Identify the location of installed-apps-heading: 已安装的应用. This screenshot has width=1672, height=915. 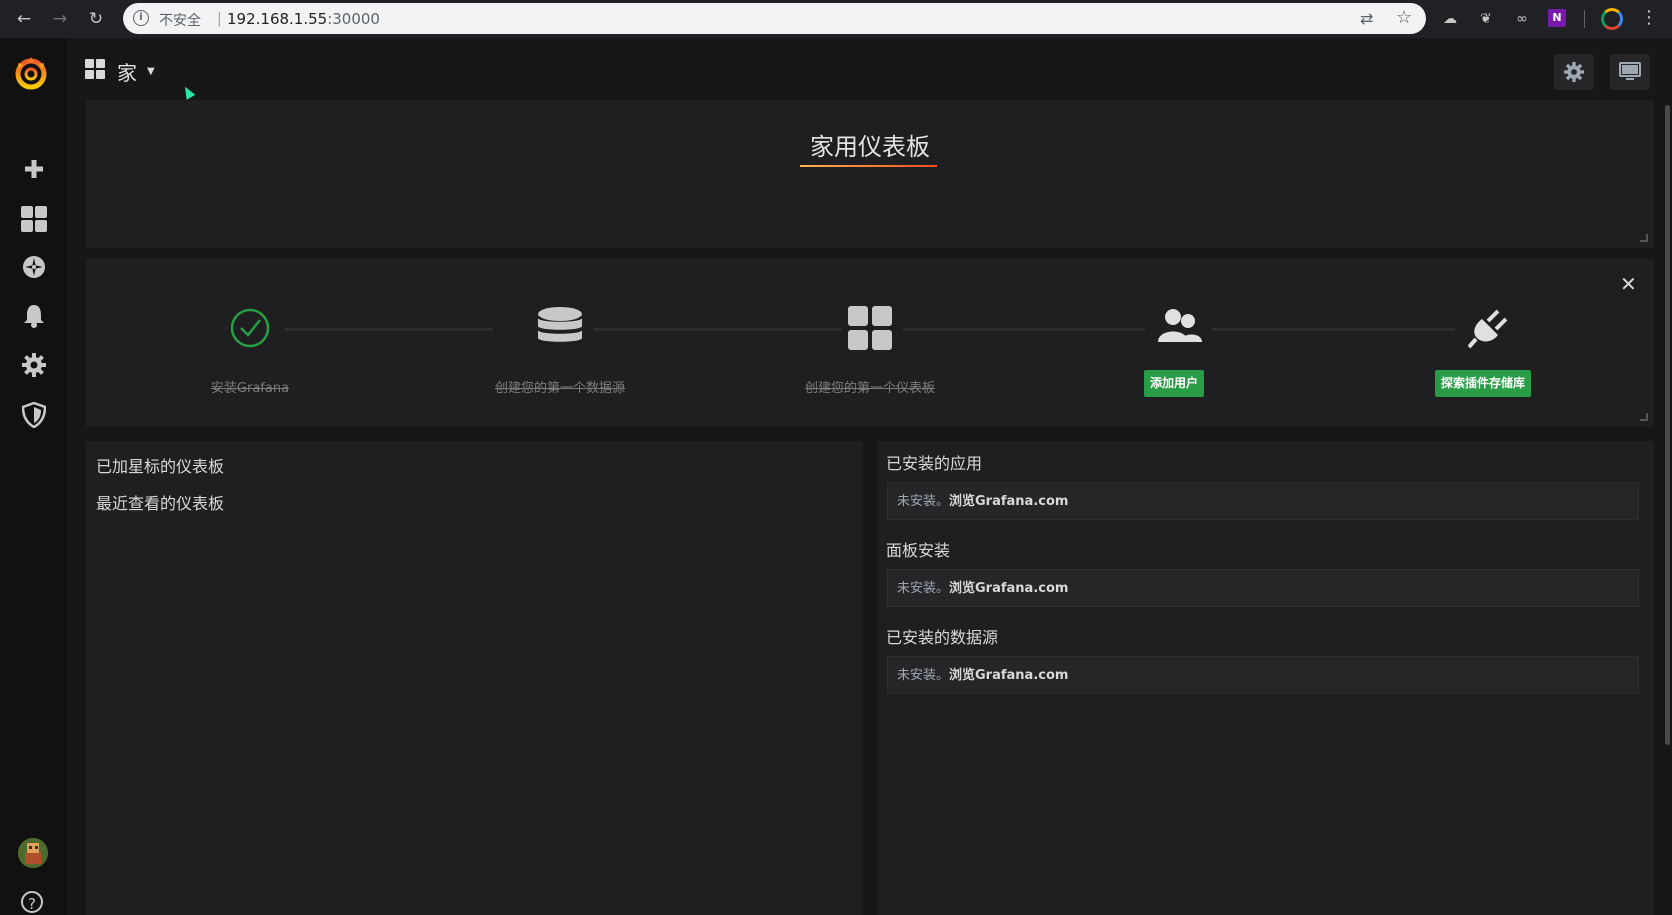
(934, 463).